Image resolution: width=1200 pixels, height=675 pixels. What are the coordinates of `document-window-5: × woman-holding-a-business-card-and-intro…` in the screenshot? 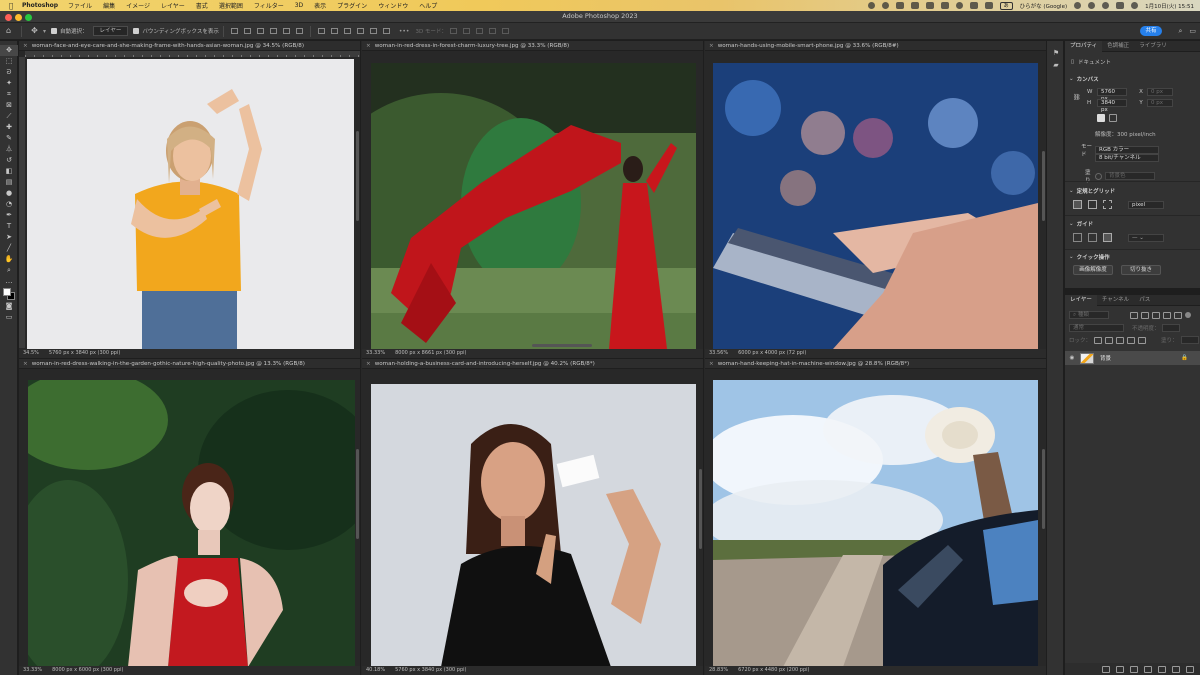 It's located at (533, 516).